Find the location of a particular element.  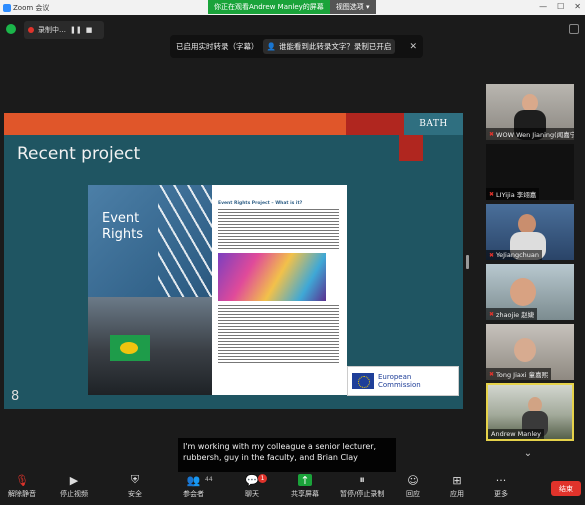

participants-count: 44 is located at coordinates (209, 479).